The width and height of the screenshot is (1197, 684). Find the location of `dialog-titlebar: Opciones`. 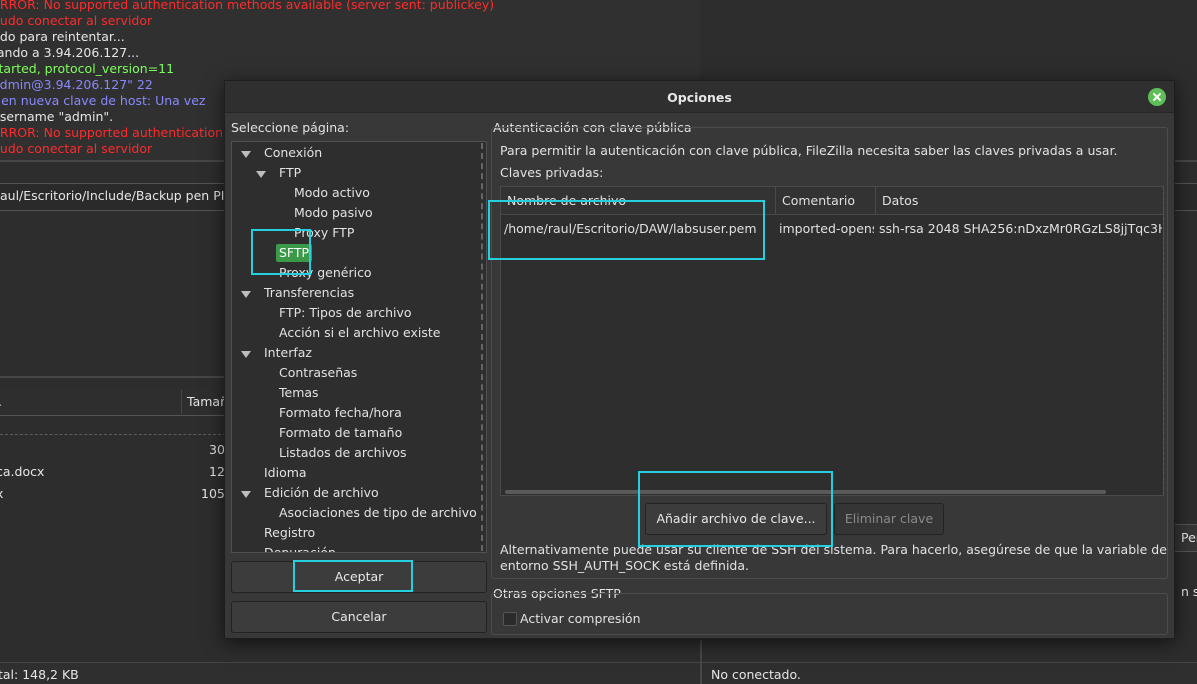

dialog-titlebar: Opciones is located at coordinates (699, 97).